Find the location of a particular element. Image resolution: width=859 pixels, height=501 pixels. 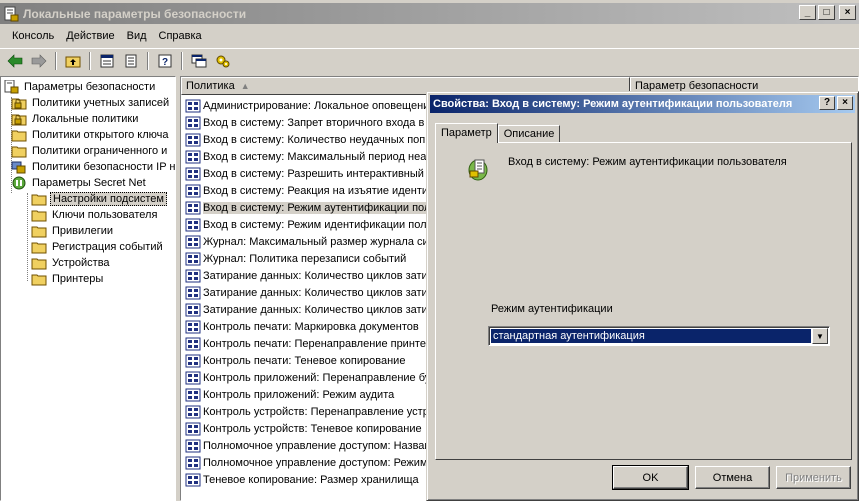

dialog-help-button: ? is located at coordinates (827, 103).